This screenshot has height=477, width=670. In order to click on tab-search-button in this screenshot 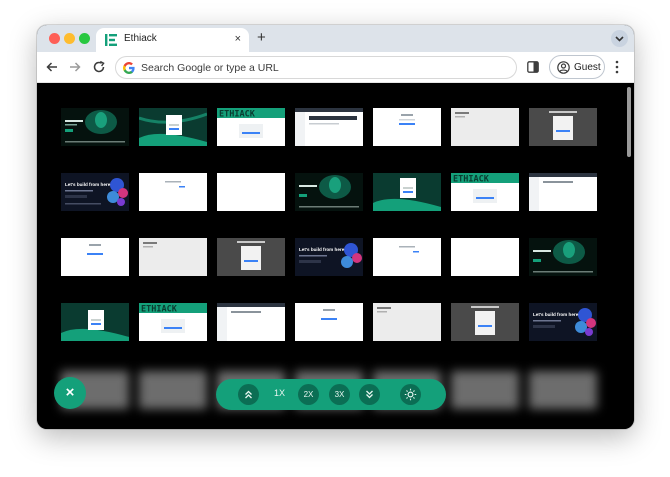, I will do `click(619, 38)`.